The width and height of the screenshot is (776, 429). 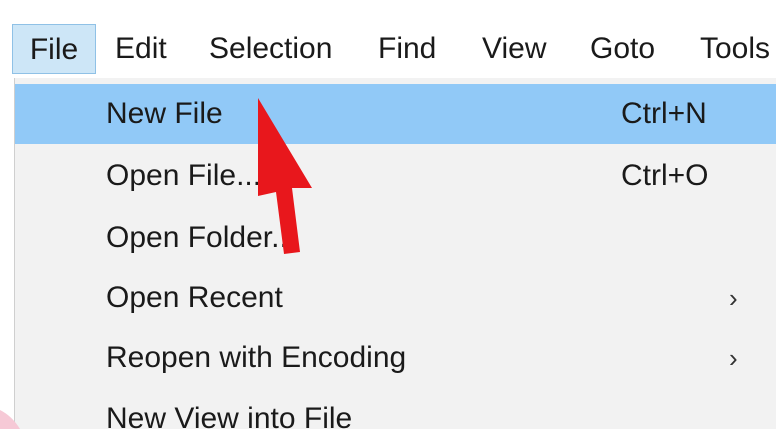 I want to click on menu-file: File, so click(x=54, y=49).